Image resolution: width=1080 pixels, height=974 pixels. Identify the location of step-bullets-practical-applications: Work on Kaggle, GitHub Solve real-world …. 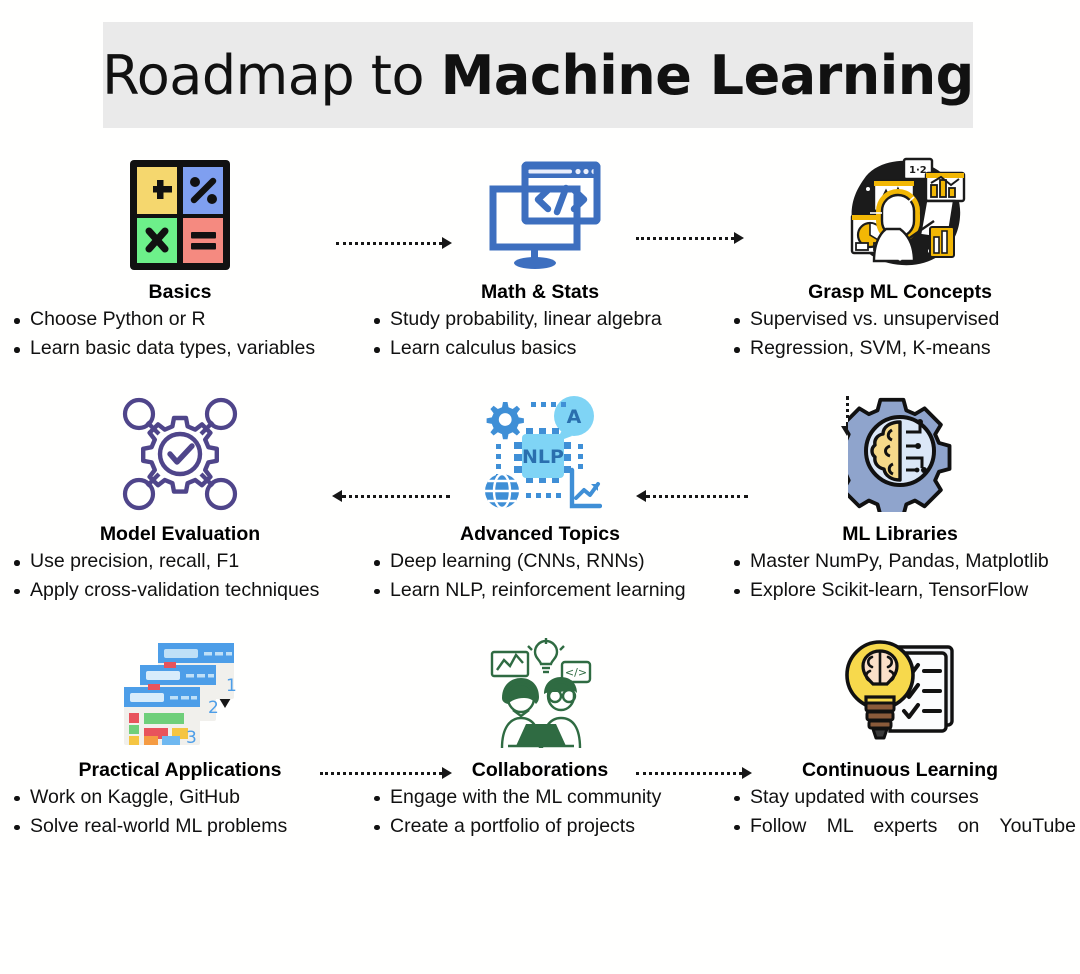
(180, 812).